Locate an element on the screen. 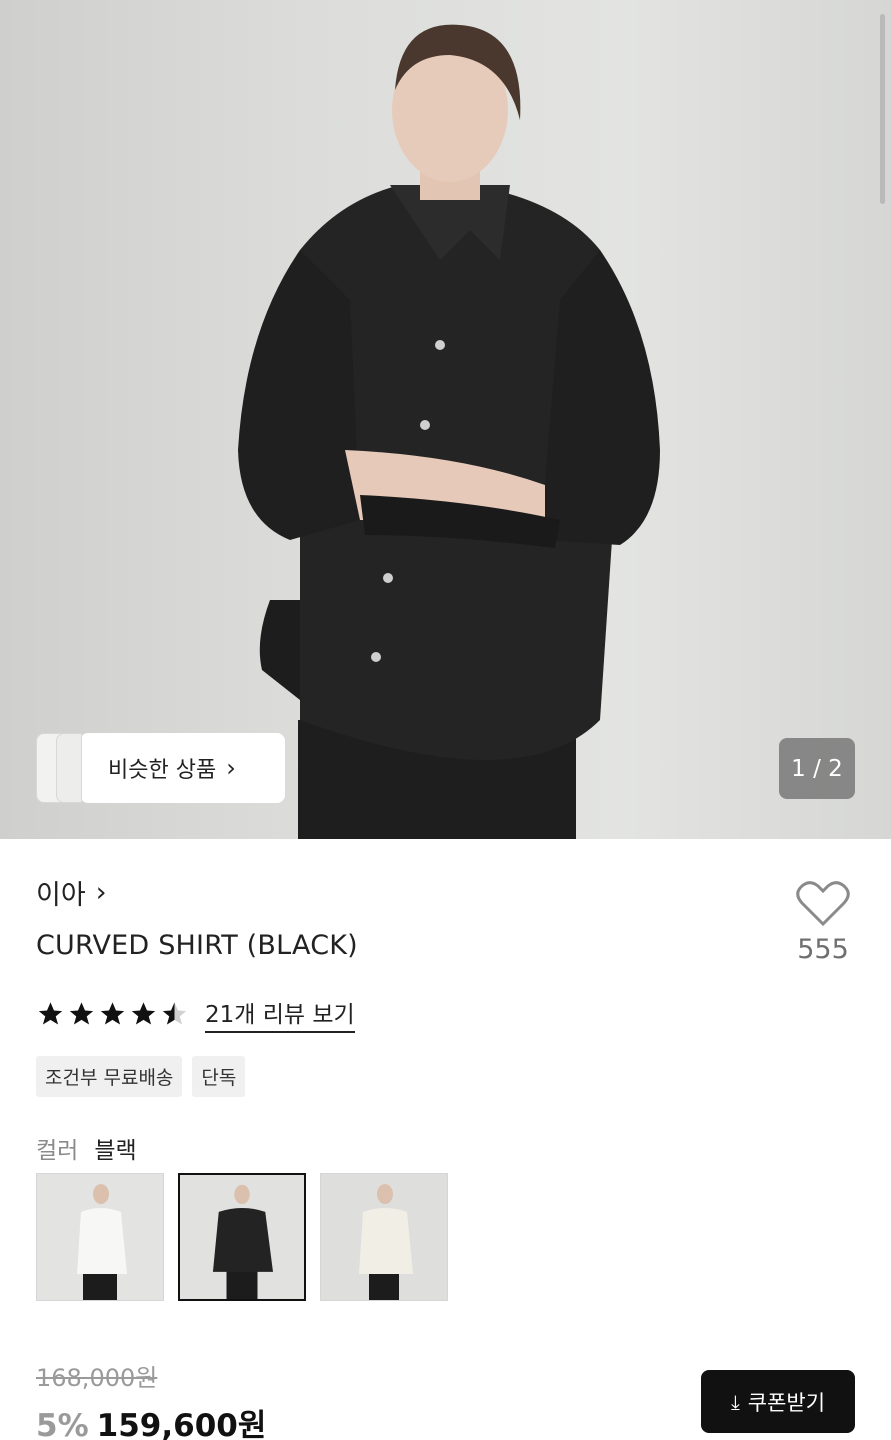 This screenshot has width=891, height=1440. heart-icon is located at coordinates (823, 904).